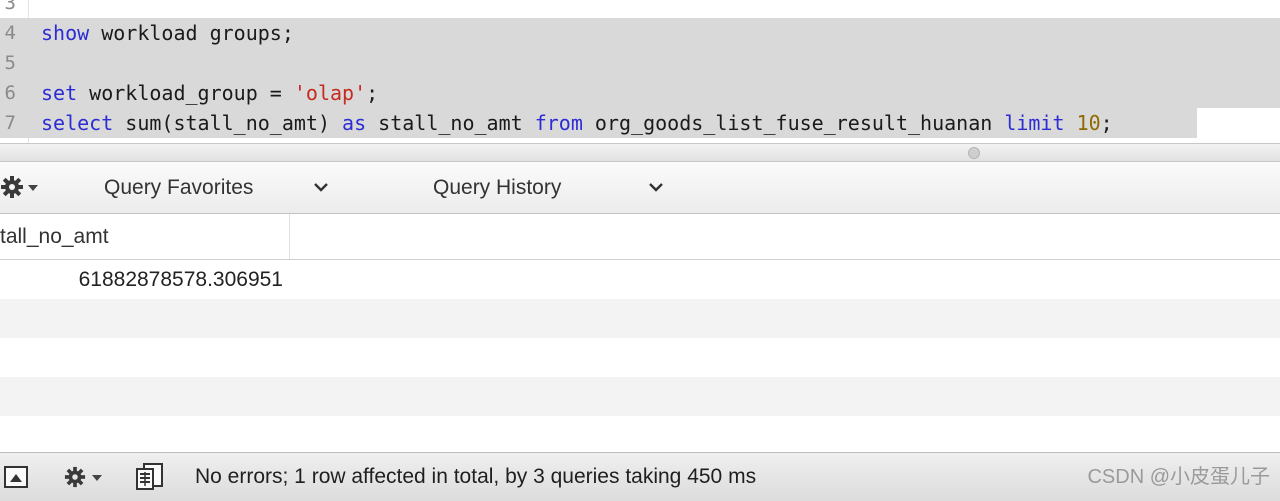 The image size is (1280, 501). I want to click on export-results-icon, so click(150, 477).